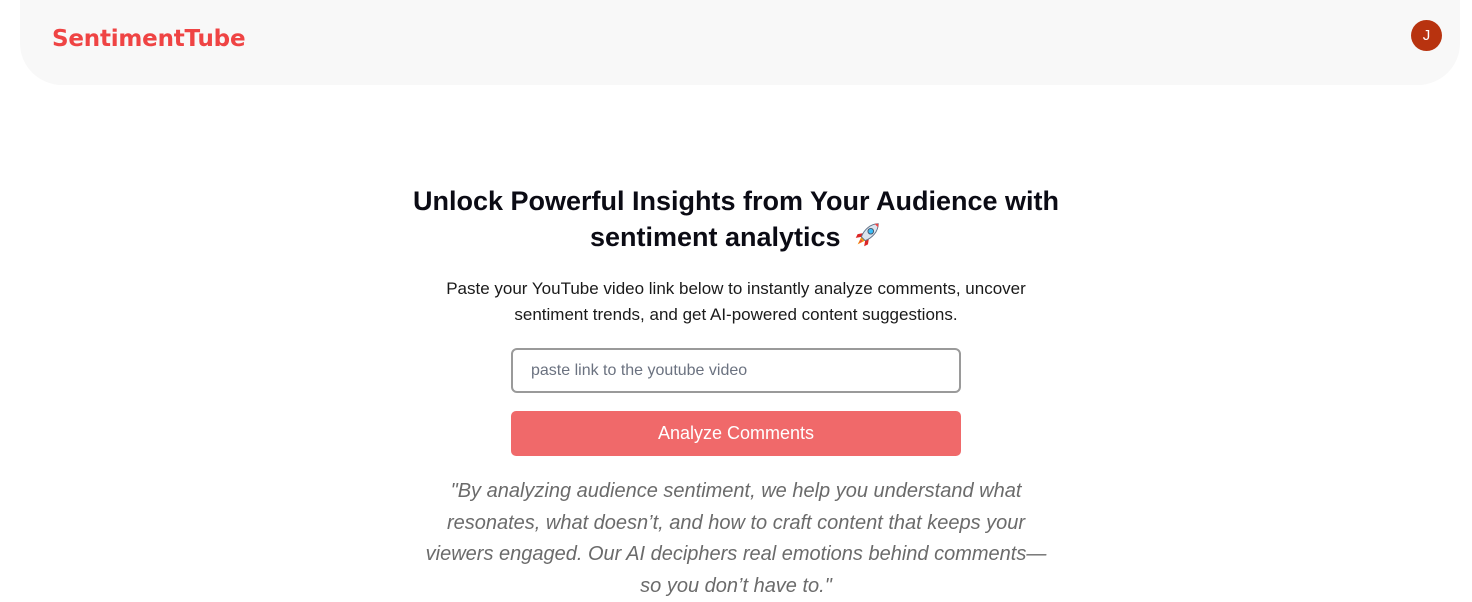 This screenshot has height=602, width=1472. I want to click on top-navbar: SentimentTube J, so click(740, 42).